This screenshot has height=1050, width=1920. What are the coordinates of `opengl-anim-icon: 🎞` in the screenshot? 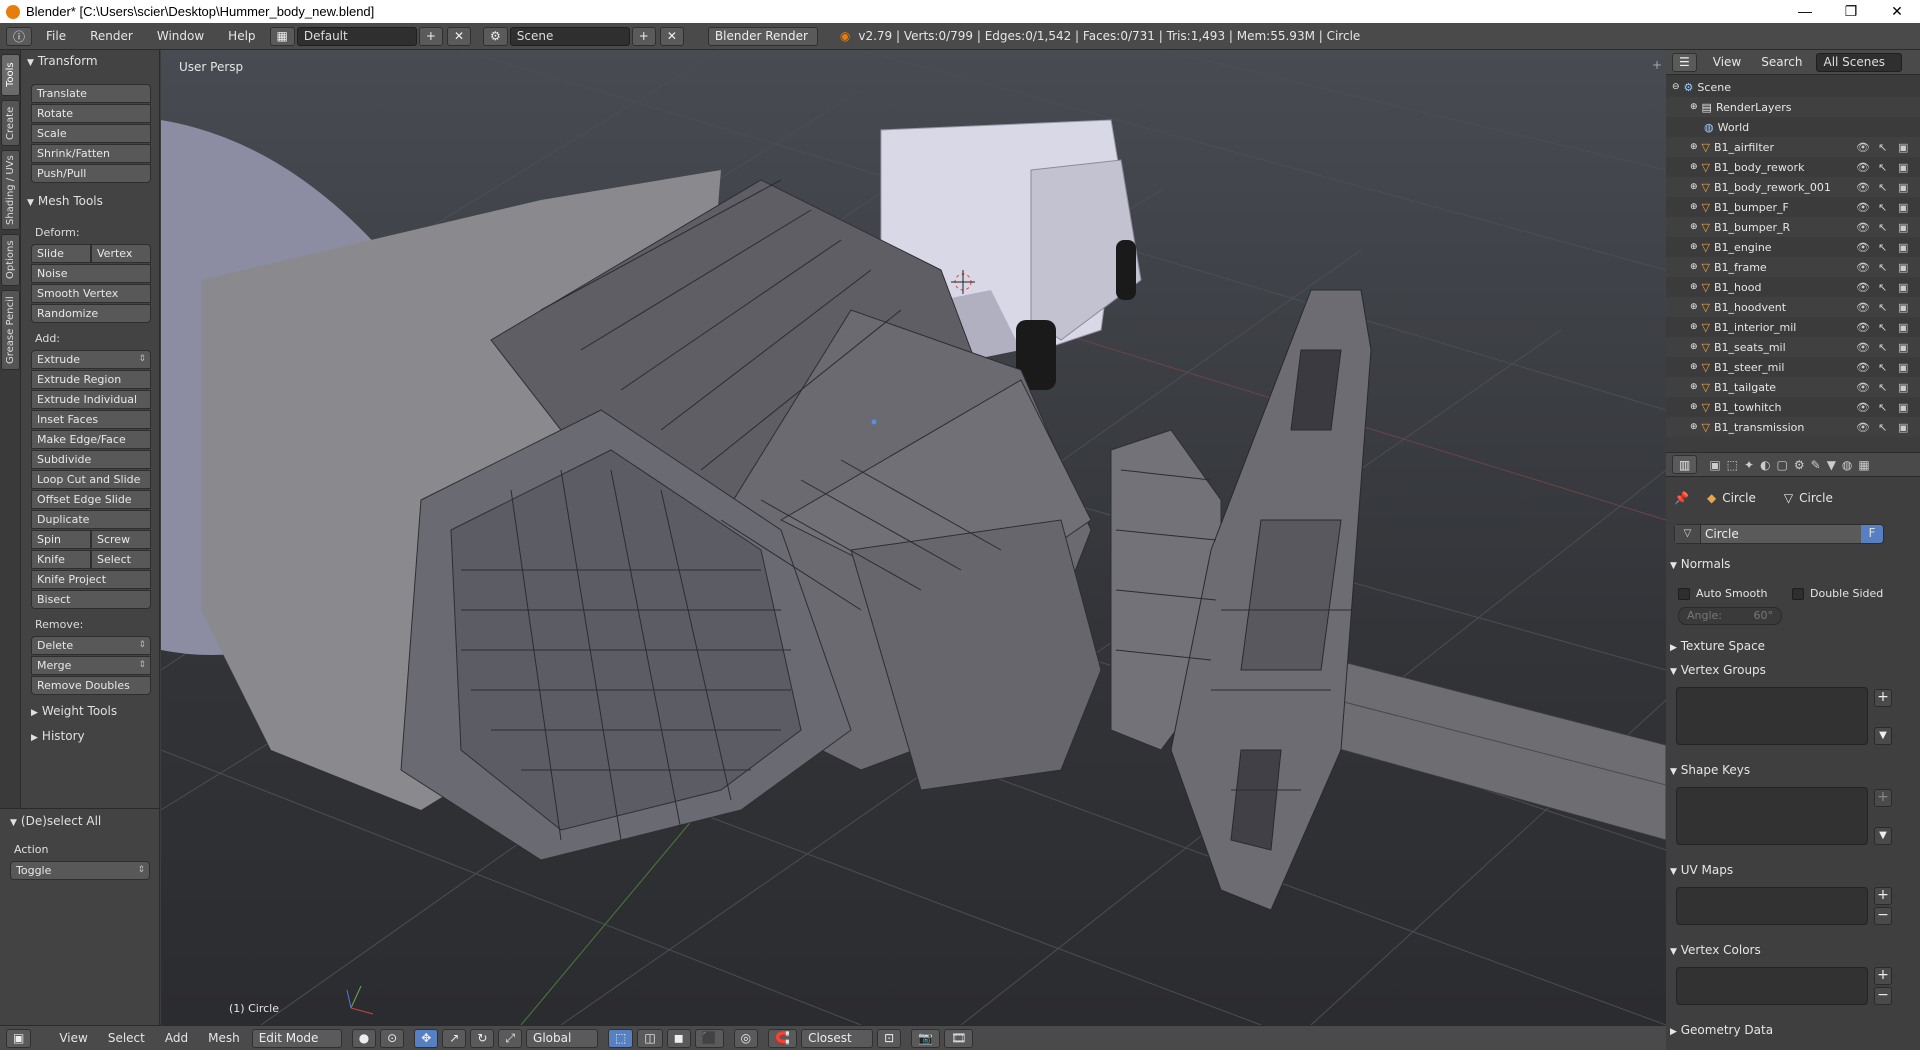 It's located at (959, 1038).